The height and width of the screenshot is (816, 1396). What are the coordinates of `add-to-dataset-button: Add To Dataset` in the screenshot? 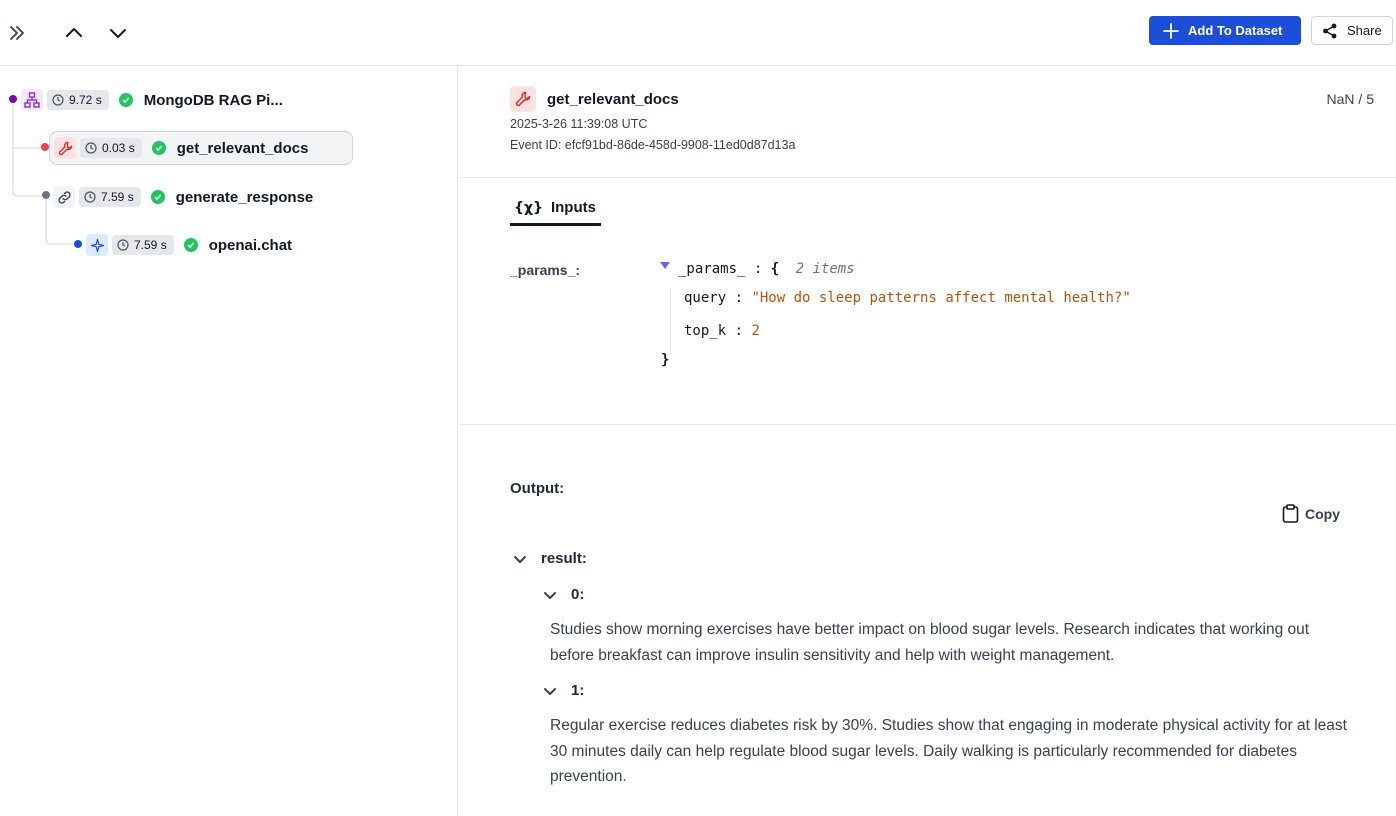 It's located at (1225, 30).